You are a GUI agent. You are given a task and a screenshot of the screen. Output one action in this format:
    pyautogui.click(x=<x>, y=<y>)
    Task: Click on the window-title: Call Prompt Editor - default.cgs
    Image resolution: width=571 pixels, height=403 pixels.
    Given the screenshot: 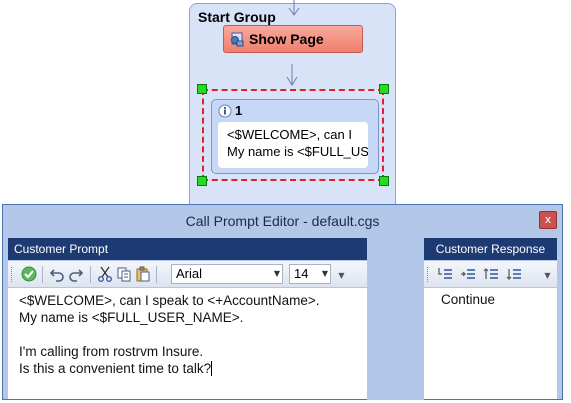 What is the action you would take?
    pyautogui.click(x=282, y=221)
    